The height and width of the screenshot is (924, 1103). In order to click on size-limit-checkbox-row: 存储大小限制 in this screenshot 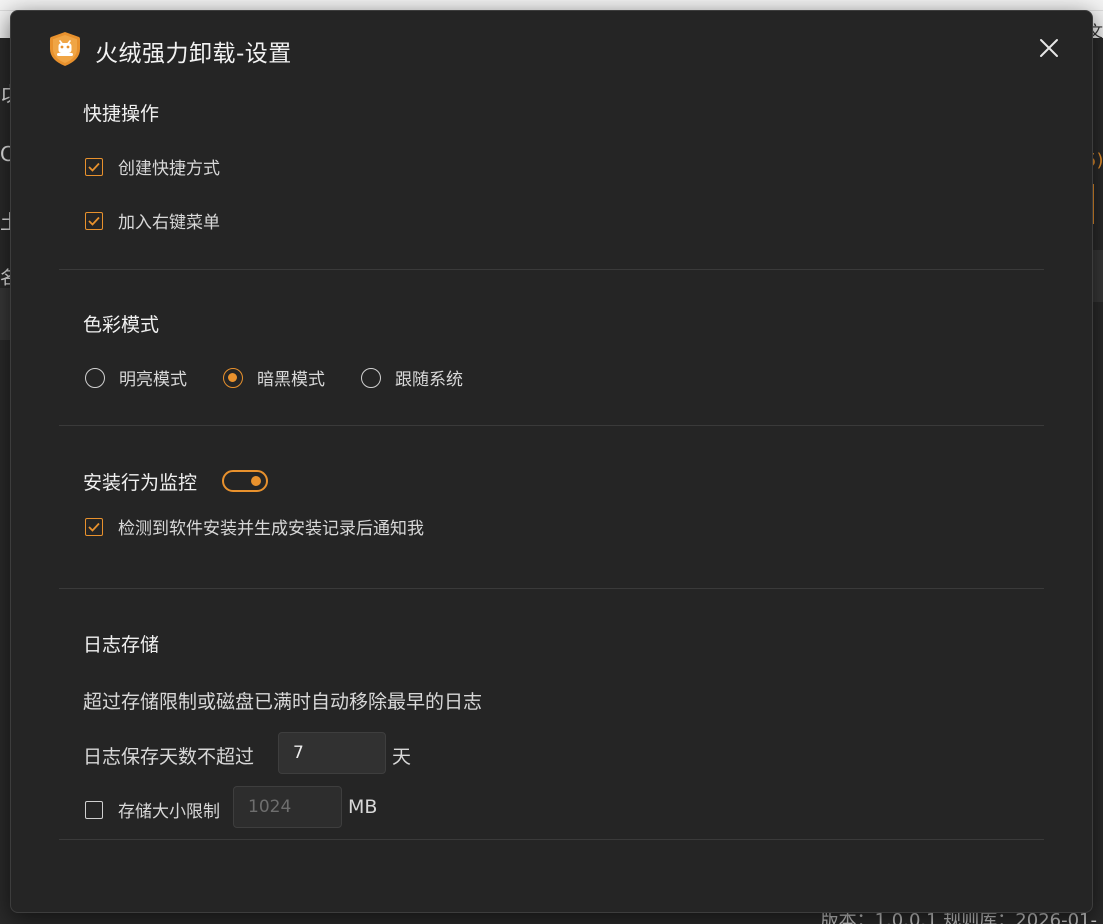, I will do `click(152, 809)`.